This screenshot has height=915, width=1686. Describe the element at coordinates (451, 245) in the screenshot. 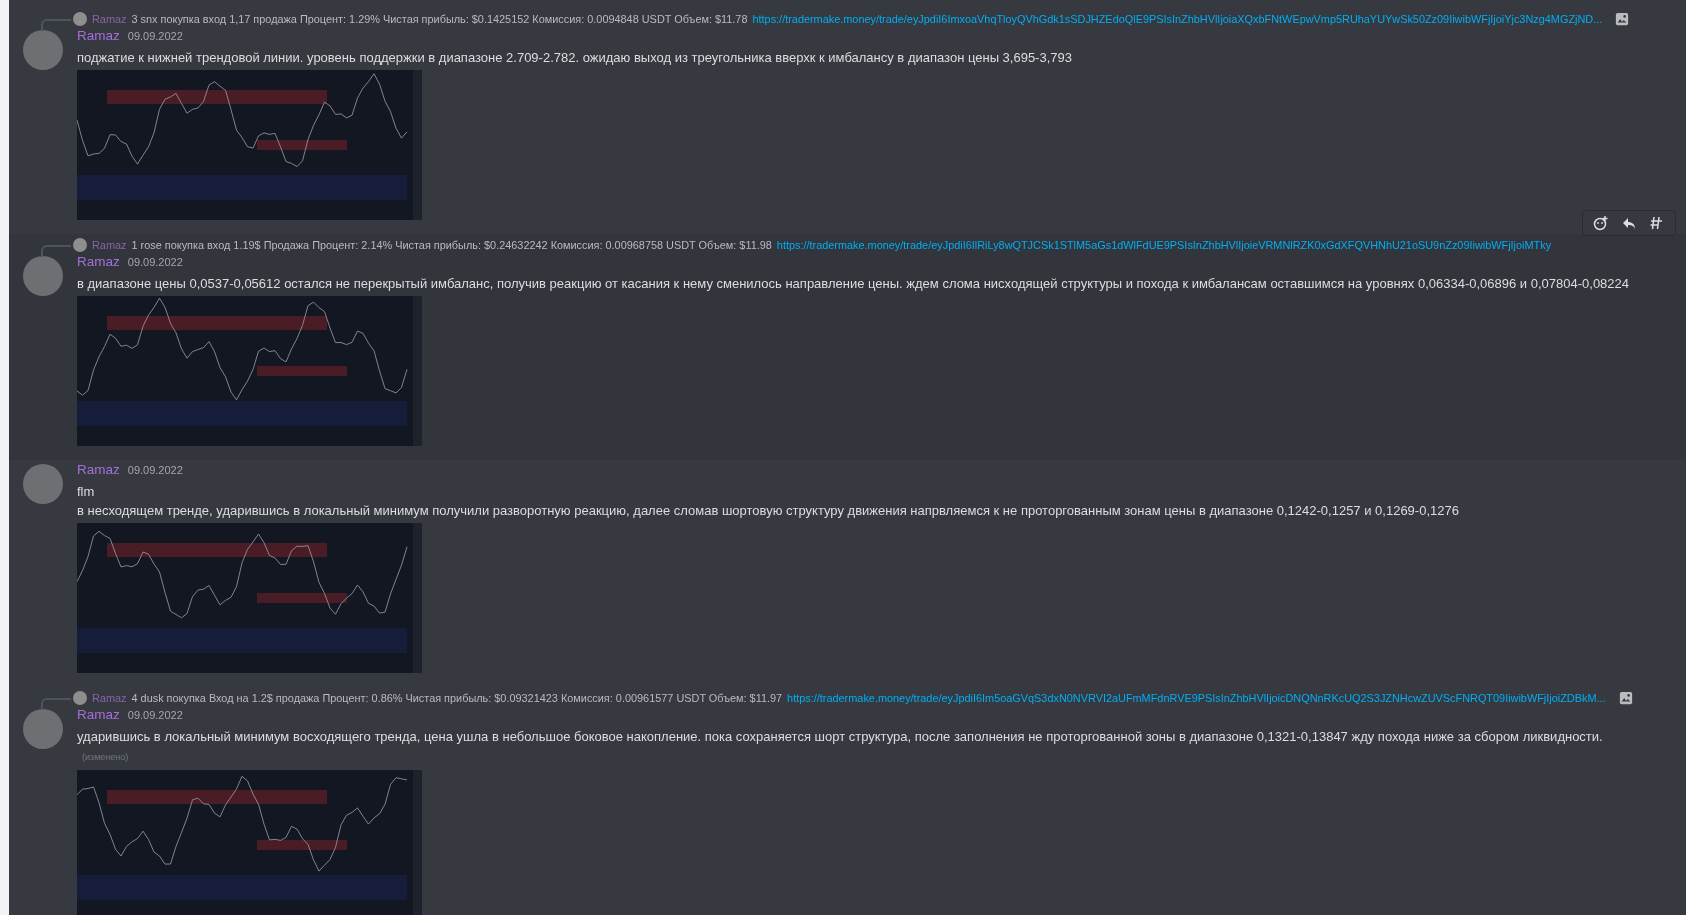

I see `reply-text: 1 rose покупка вход 1.19$ Продажа Процент: 2.14% Чистая прибыль: $0.24632242 Комиссия: 0.00968758 USDT Объем: $11.98` at that location.